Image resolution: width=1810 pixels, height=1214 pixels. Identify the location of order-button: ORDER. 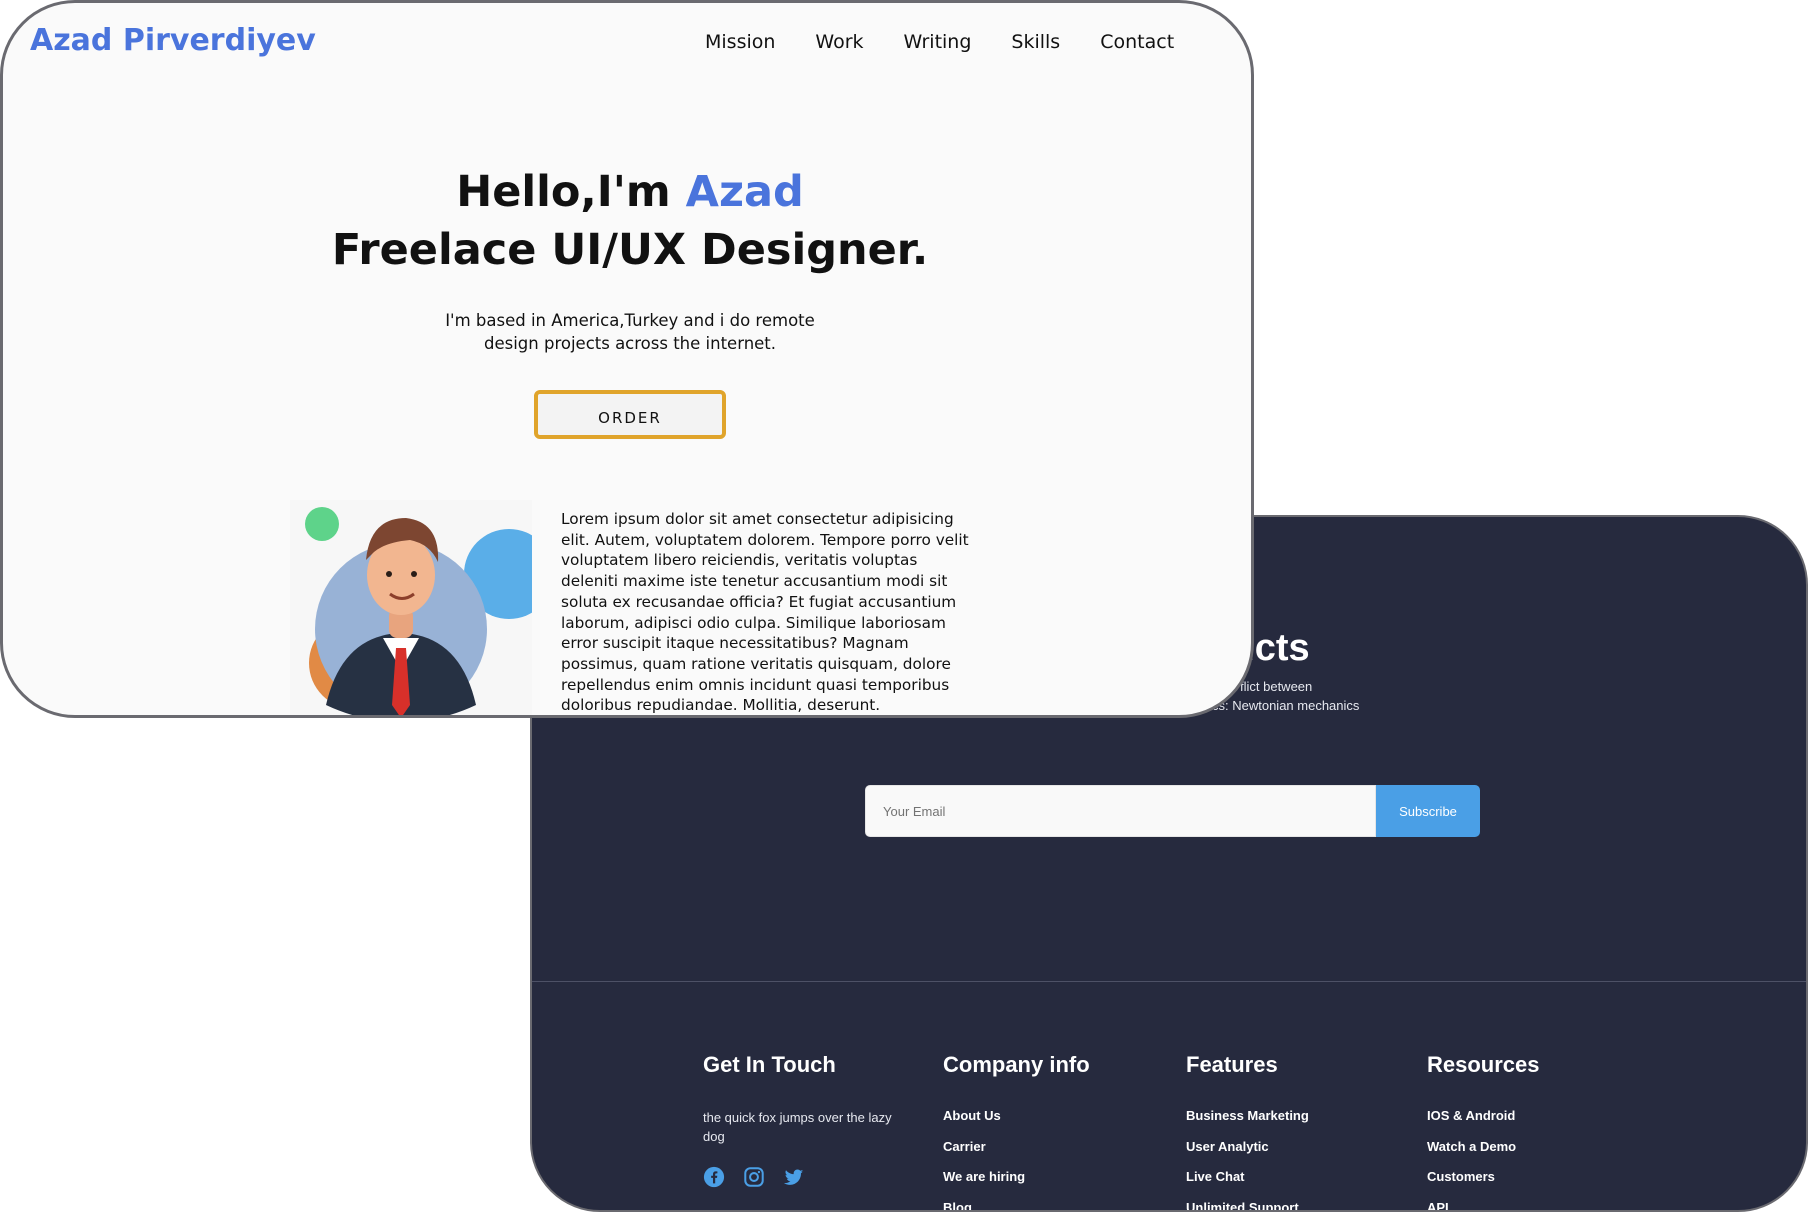
(630, 414).